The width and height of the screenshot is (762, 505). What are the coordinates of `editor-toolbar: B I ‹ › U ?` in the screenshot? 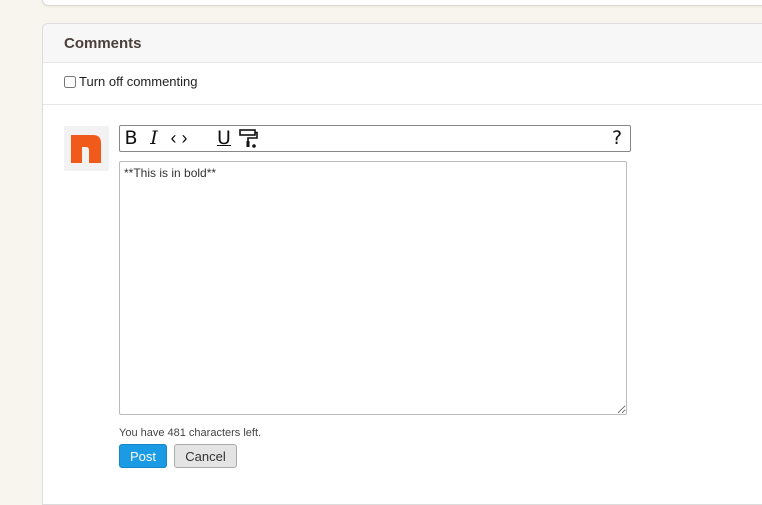 It's located at (375, 138).